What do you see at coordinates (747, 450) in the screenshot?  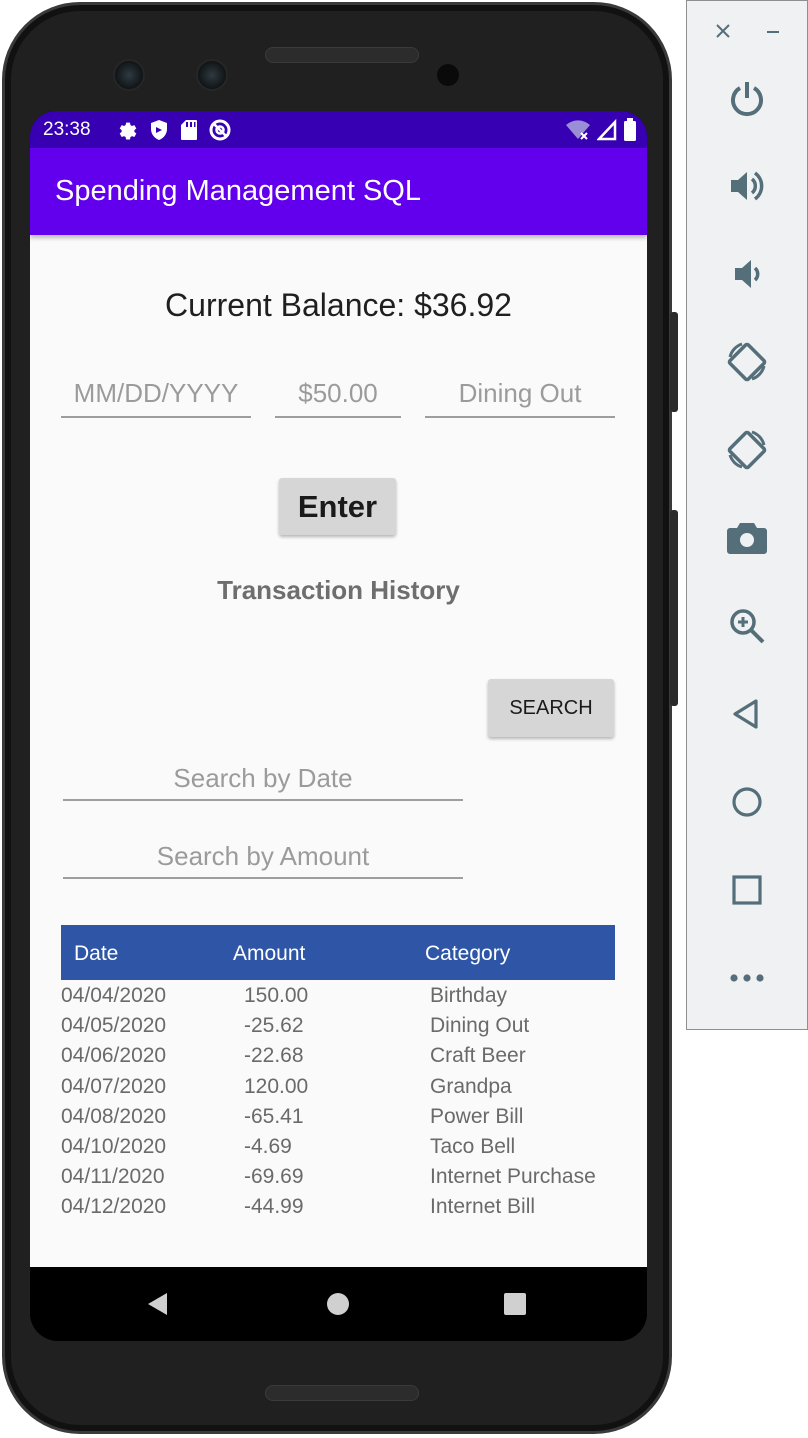 I see `rotate-right-icon` at bounding box center [747, 450].